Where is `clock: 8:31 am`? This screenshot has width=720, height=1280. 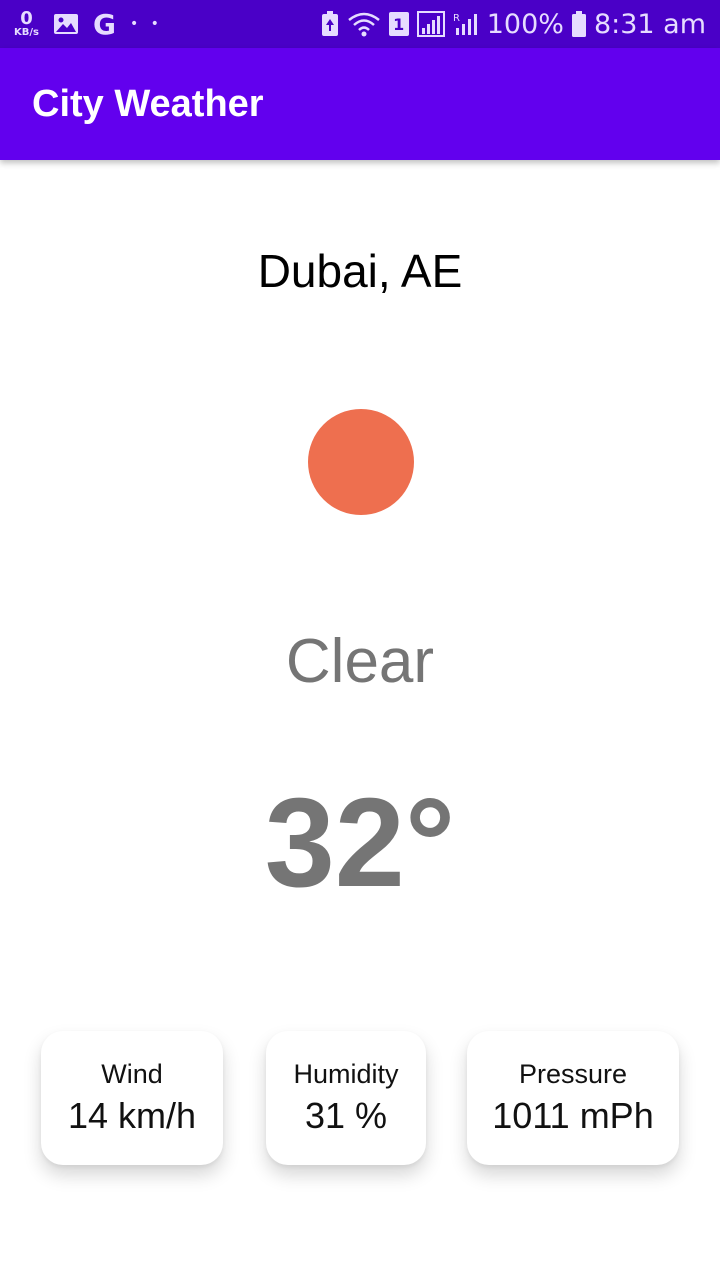
clock: 8:31 am is located at coordinates (649, 24).